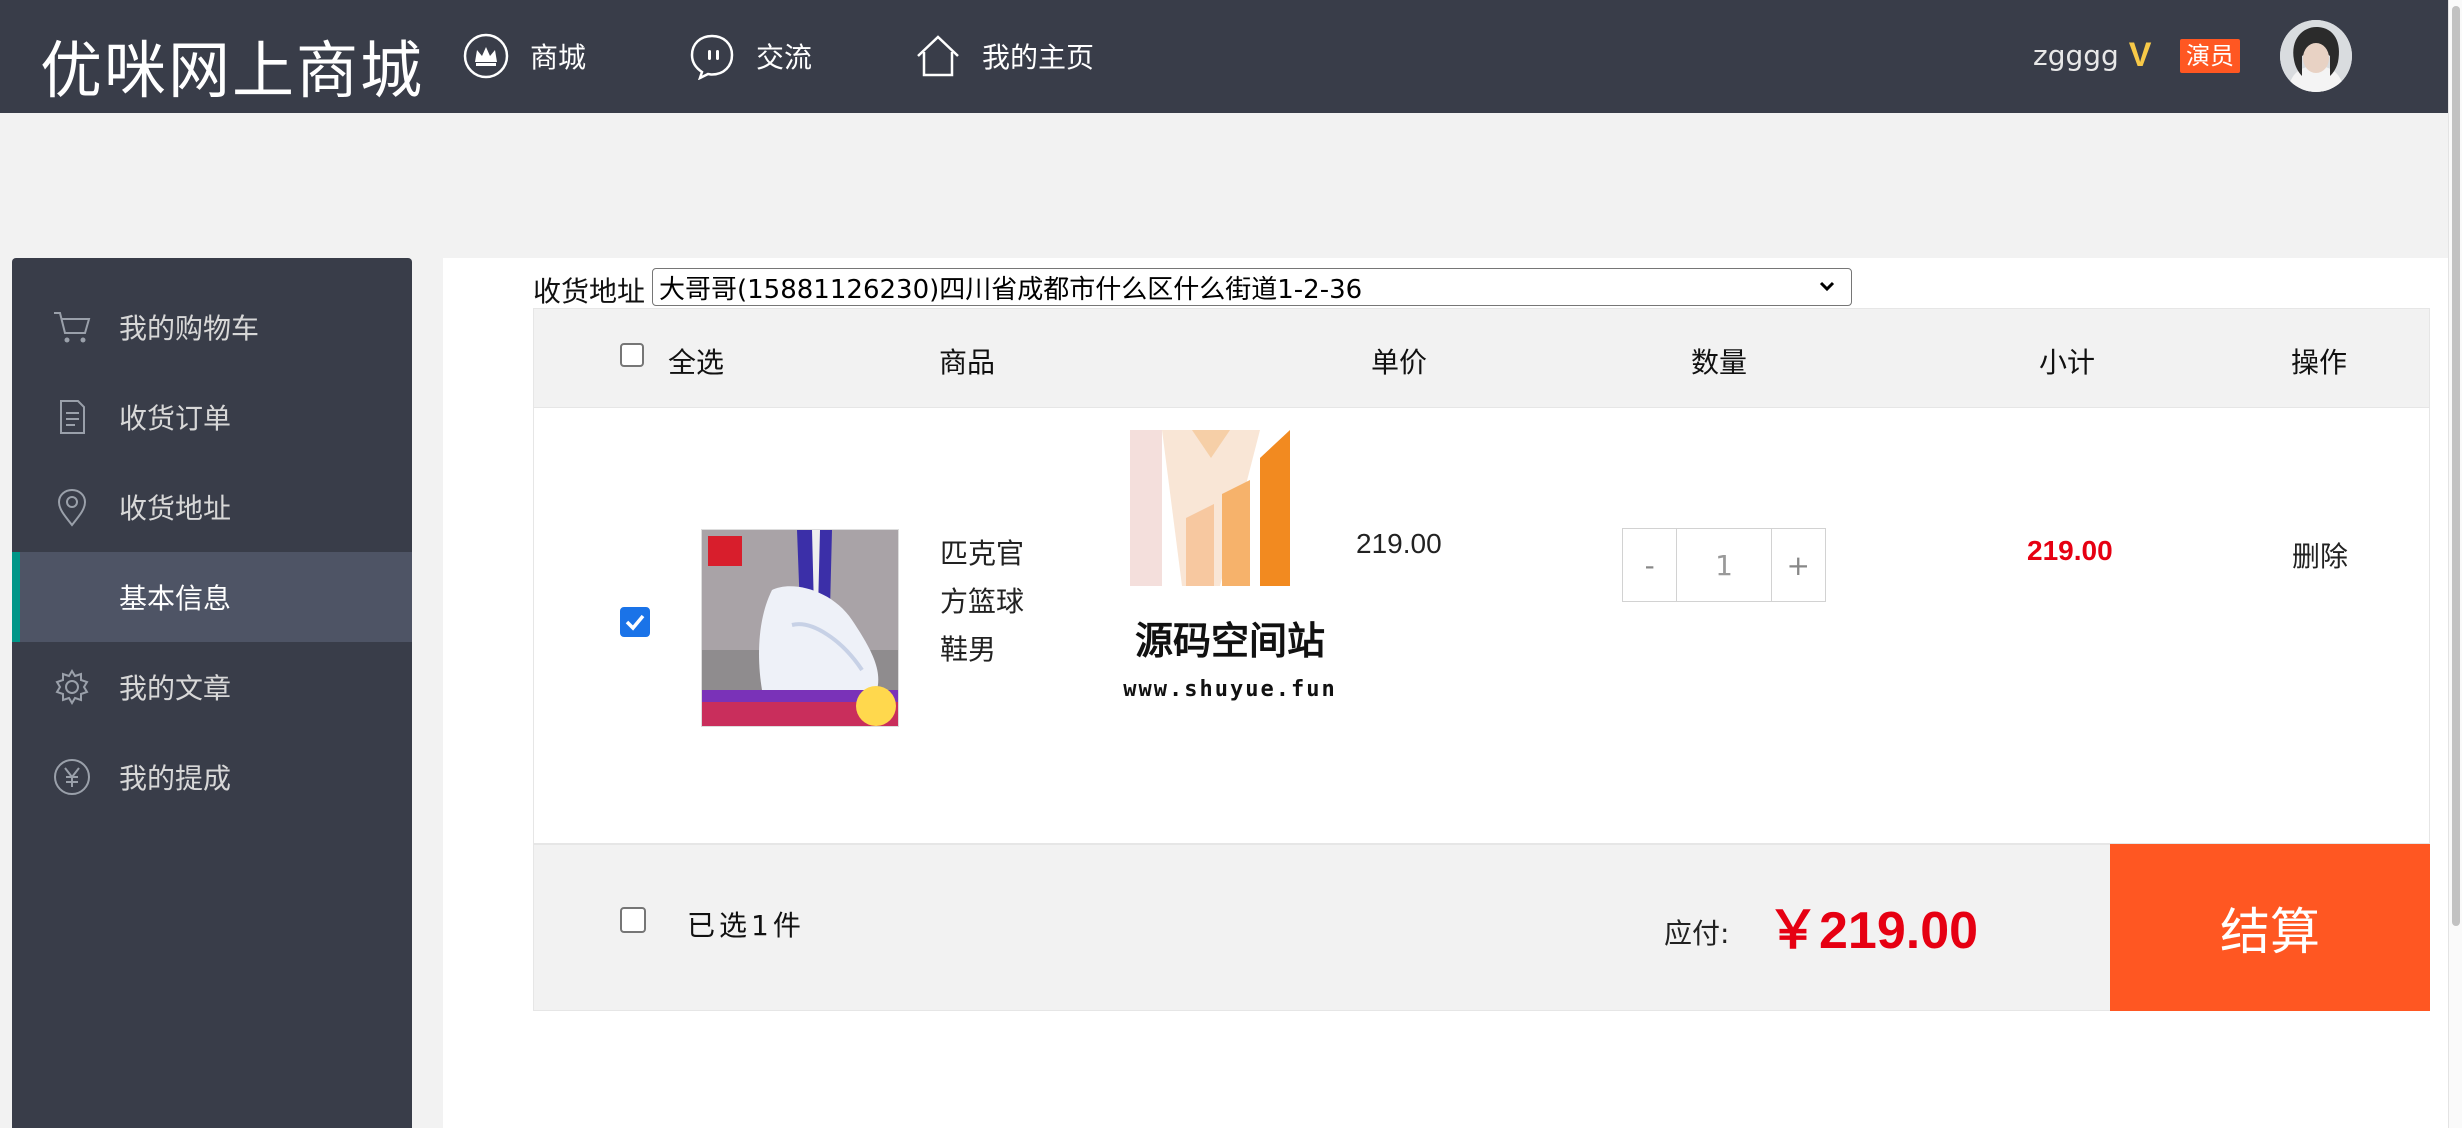  I want to click on user-menu: zgggg V, so click(2092, 55).